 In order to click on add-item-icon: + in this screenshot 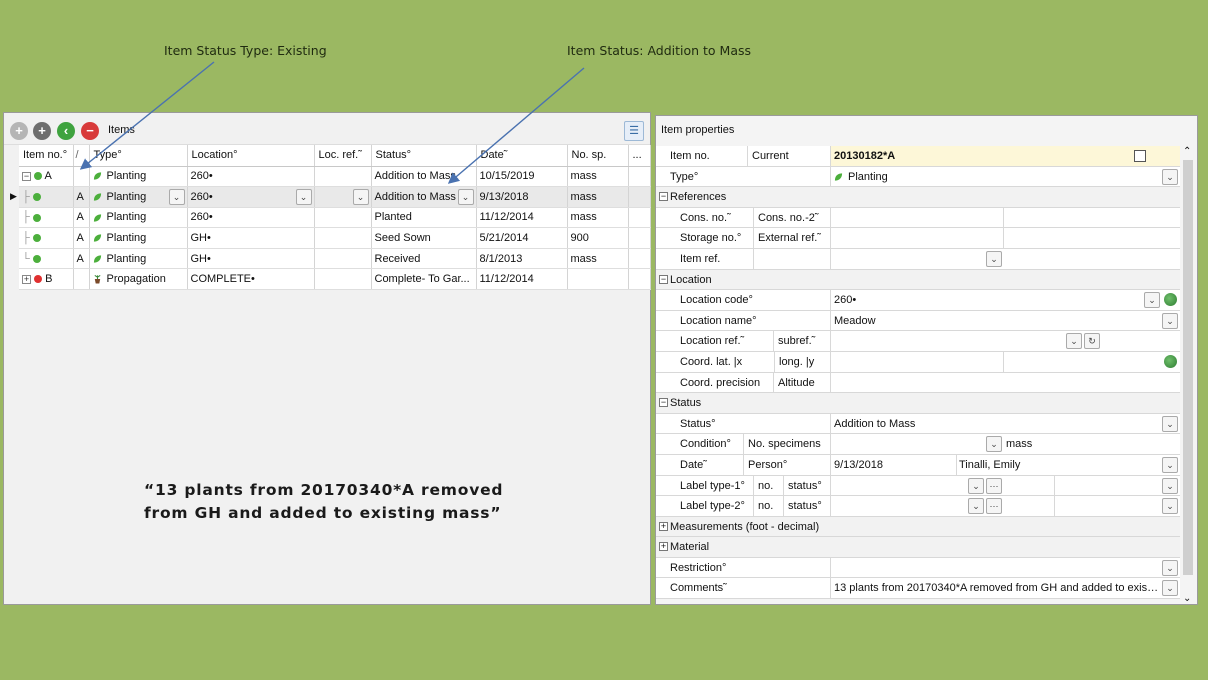, I will do `click(42, 131)`.